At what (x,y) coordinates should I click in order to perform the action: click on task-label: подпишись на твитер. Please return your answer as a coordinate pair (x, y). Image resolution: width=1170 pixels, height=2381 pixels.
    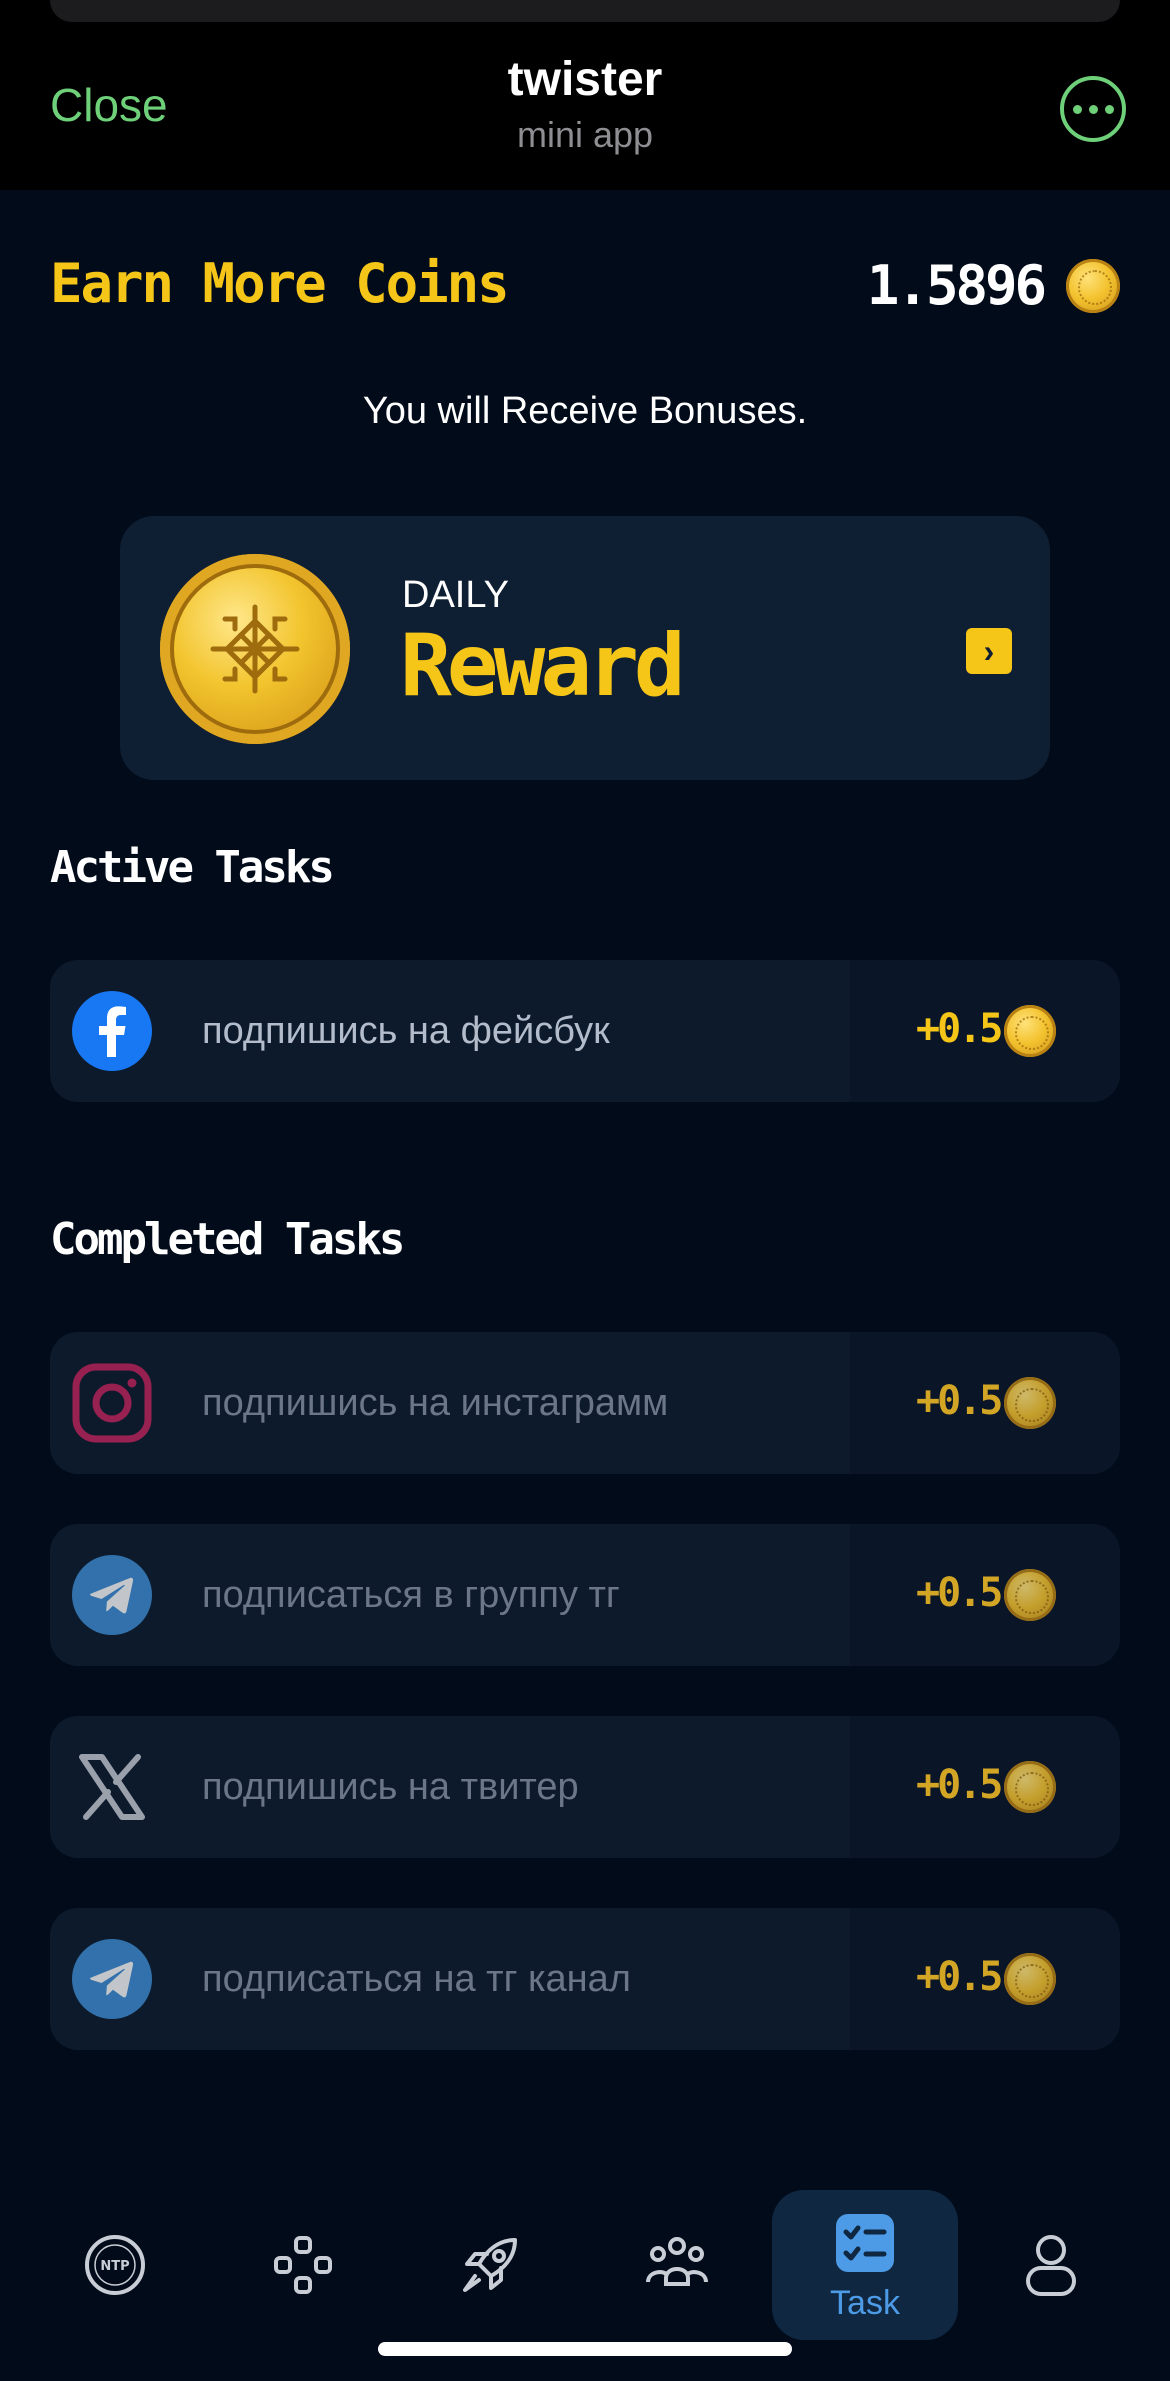
    Looking at the image, I should click on (390, 1787).